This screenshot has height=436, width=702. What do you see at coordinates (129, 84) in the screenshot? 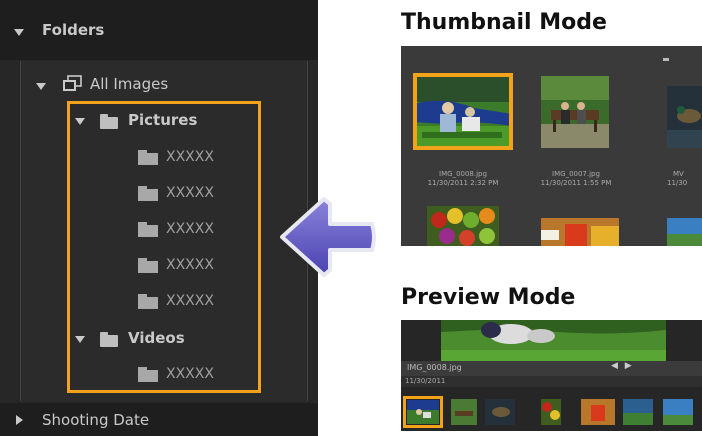
I see `all-images-label: All Images` at bounding box center [129, 84].